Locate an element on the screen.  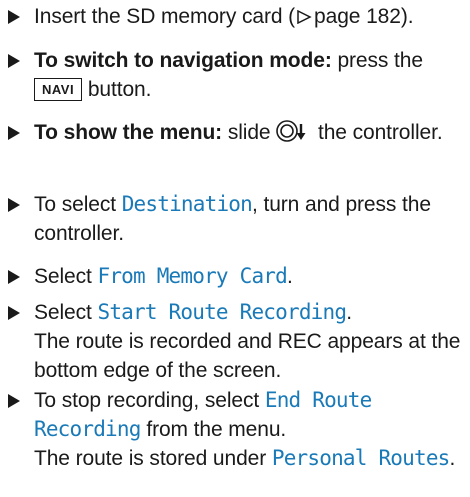
step-text-before: press the is located at coordinates (377, 60).